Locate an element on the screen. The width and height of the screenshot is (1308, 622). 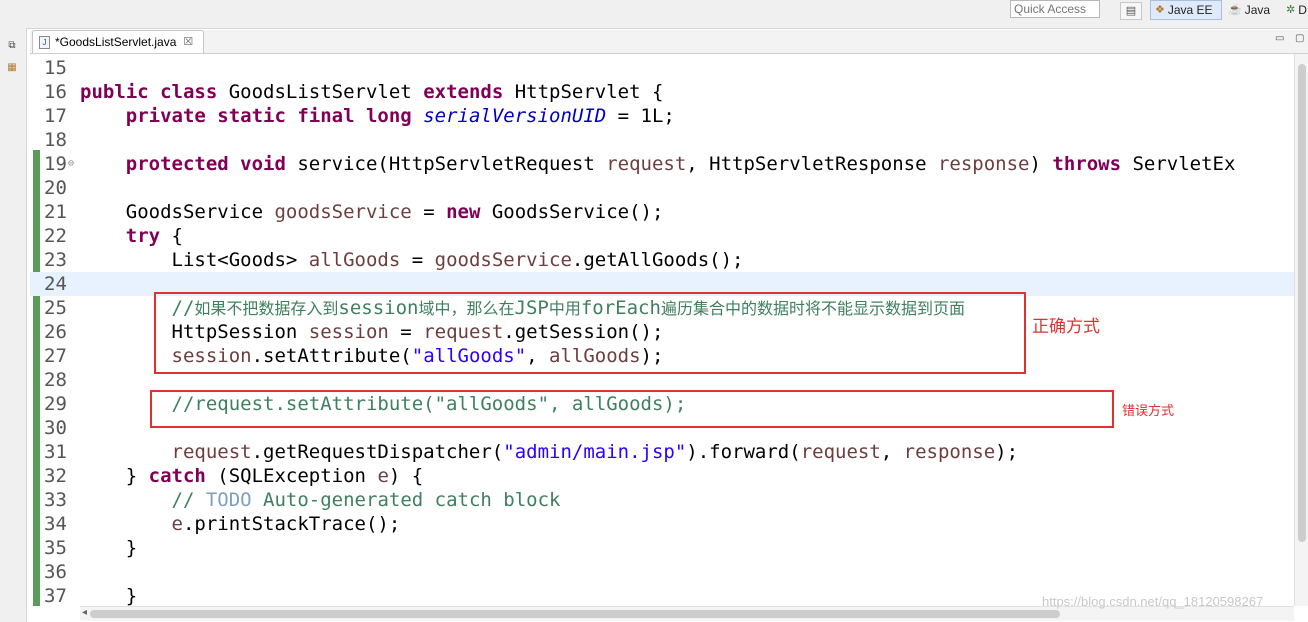
code-line: 20 is located at coordinates (663, 188).